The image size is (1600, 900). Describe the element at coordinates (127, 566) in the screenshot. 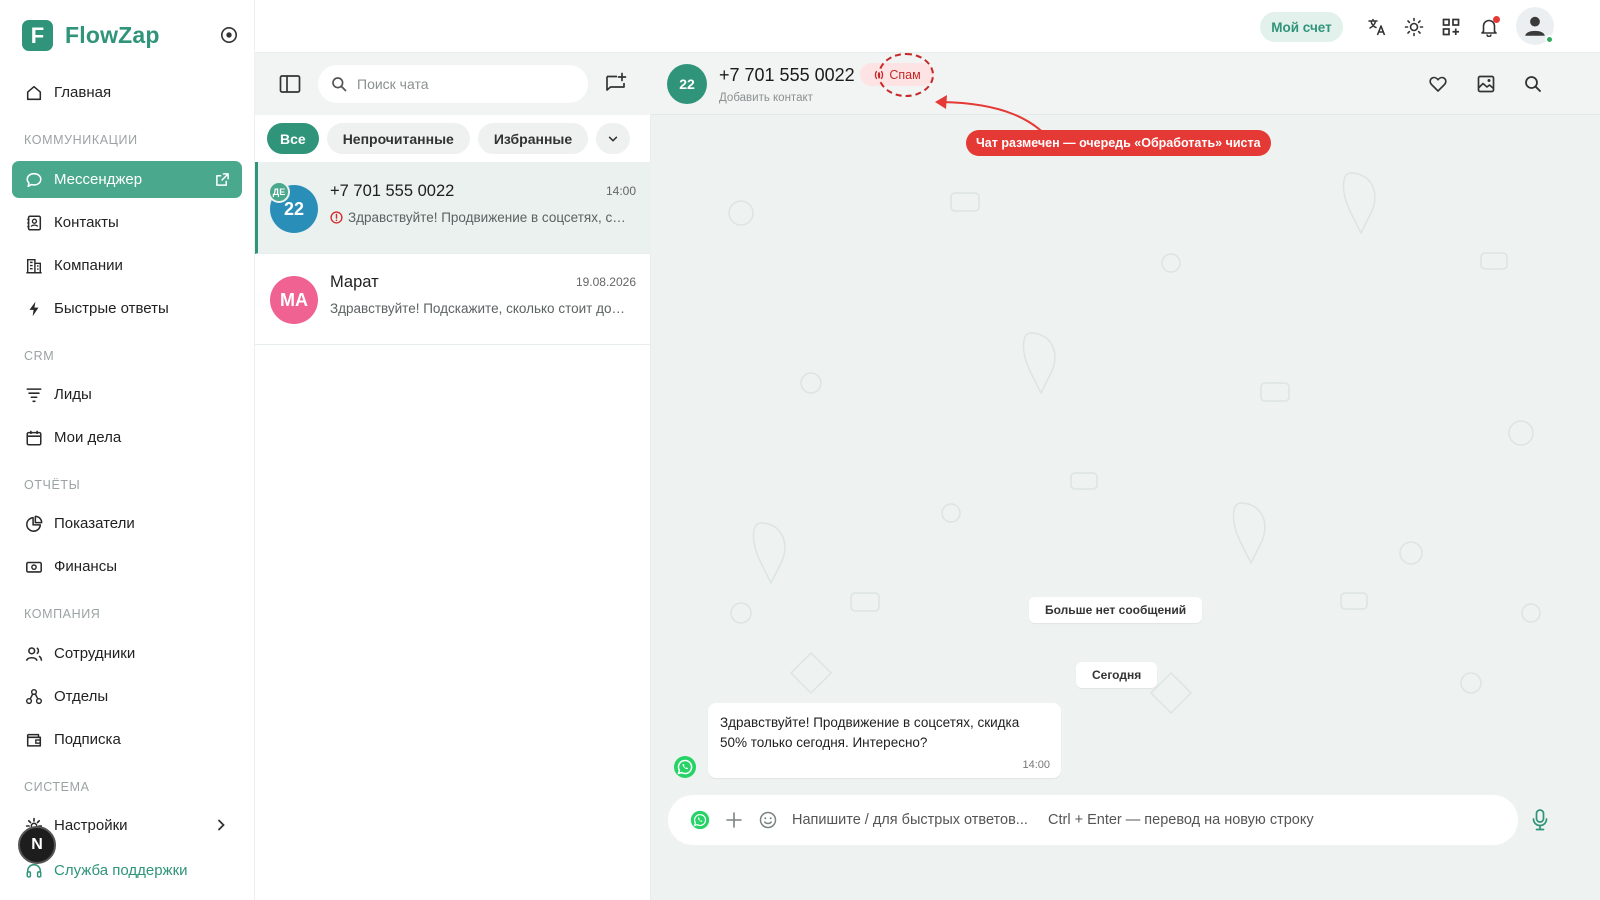

I see `sidebar-item-finance: Финансы` at that location.